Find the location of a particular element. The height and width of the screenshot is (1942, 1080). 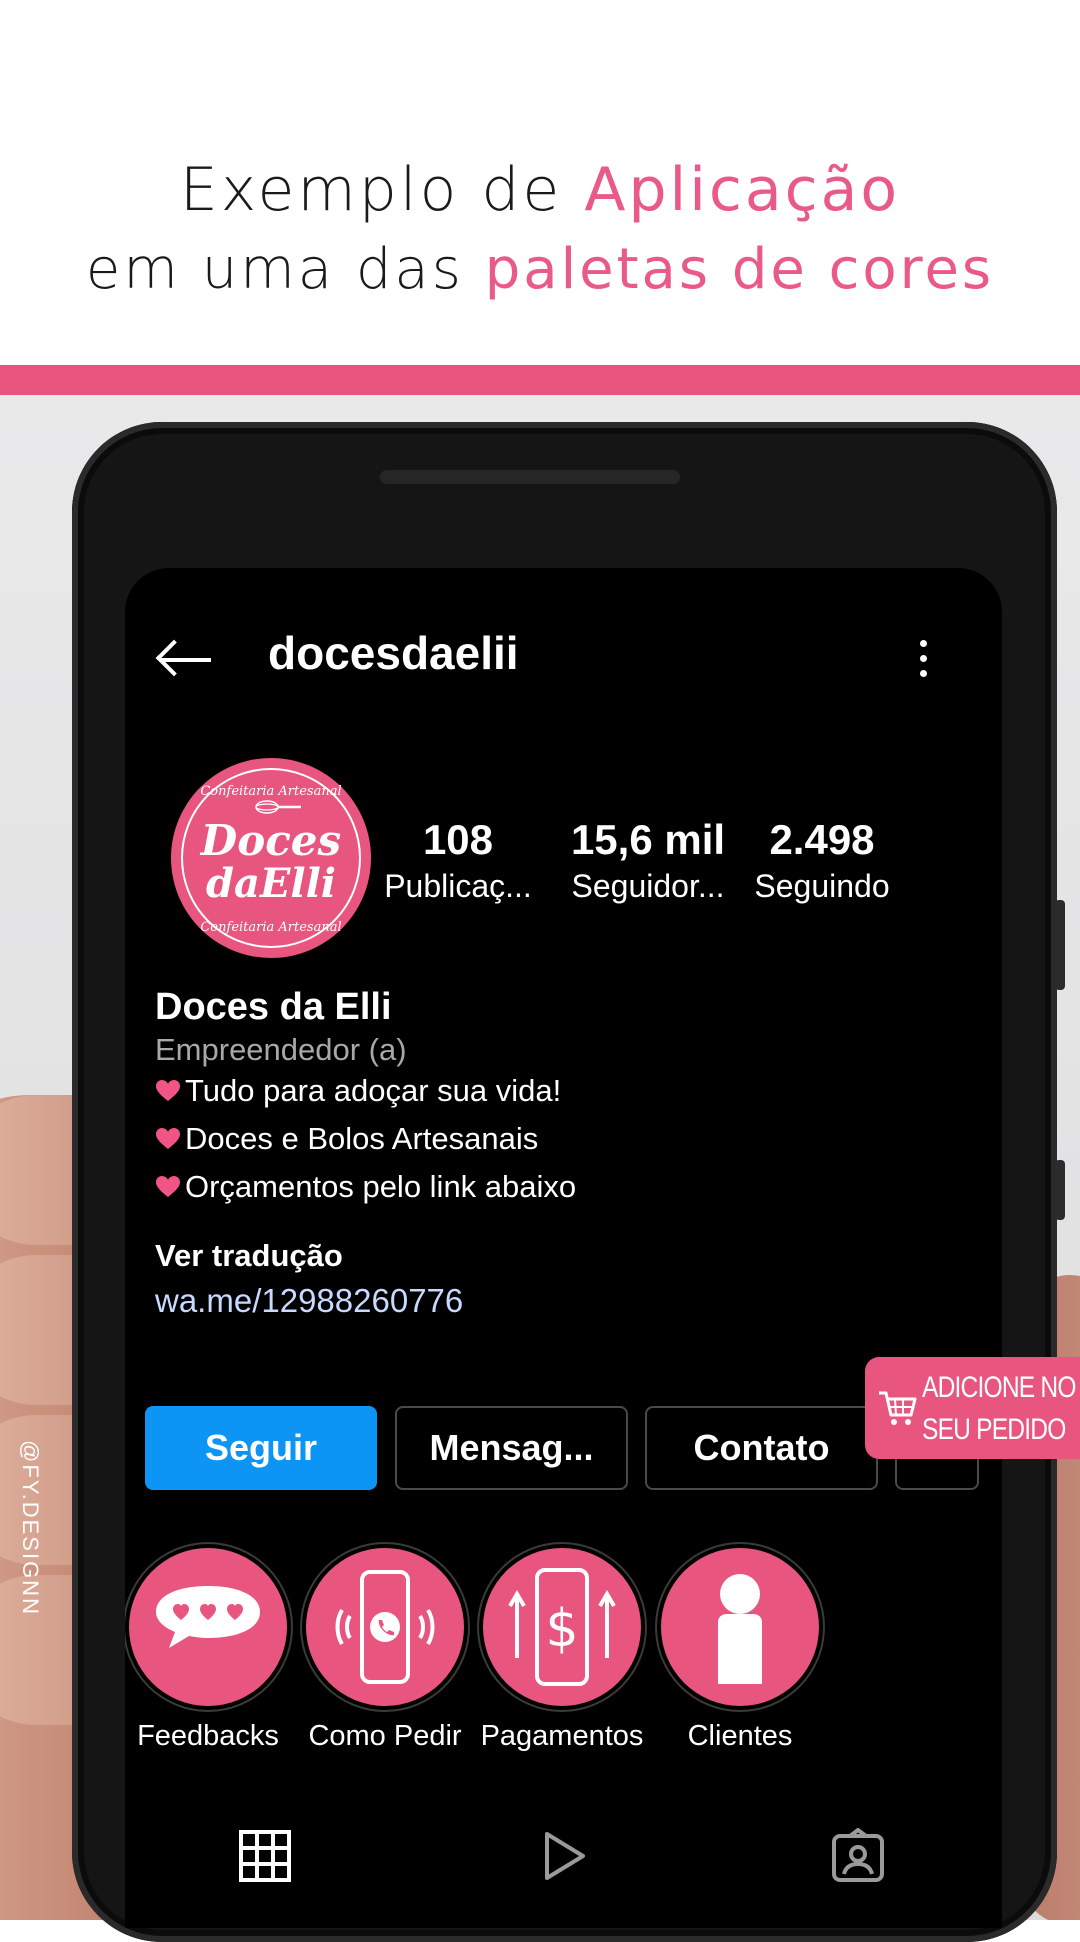

stat-label: Seguindo is located at coordinates (822, 886).